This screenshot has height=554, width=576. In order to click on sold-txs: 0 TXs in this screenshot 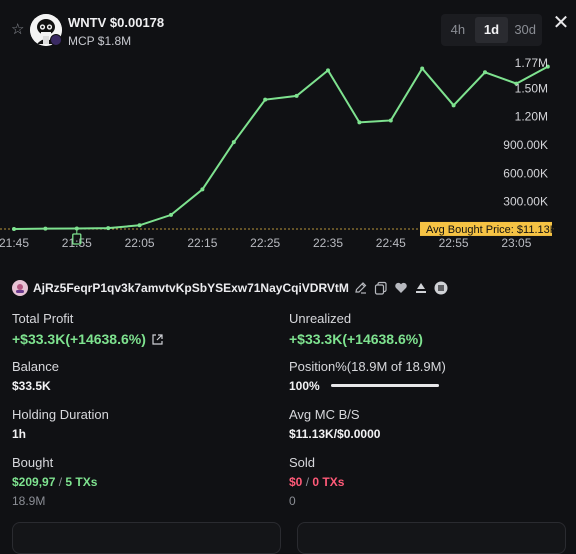, I will do `click(328, 482)`.